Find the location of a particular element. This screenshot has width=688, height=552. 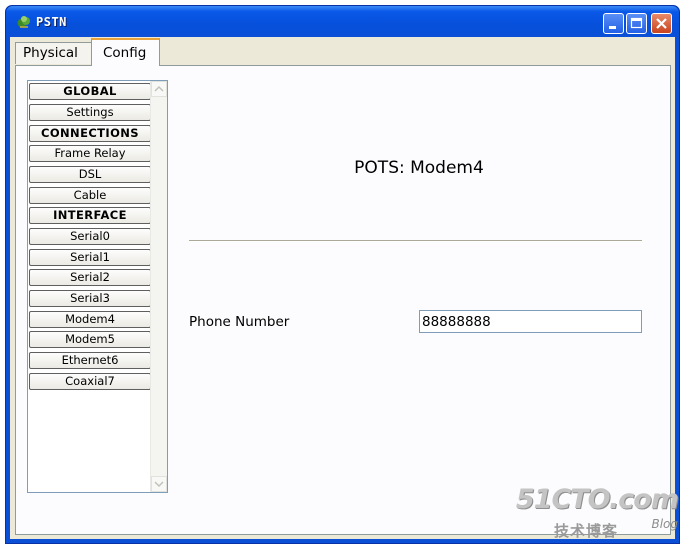

sidebar-item-serial2: Serial2 is located at coordinates (90, 277).